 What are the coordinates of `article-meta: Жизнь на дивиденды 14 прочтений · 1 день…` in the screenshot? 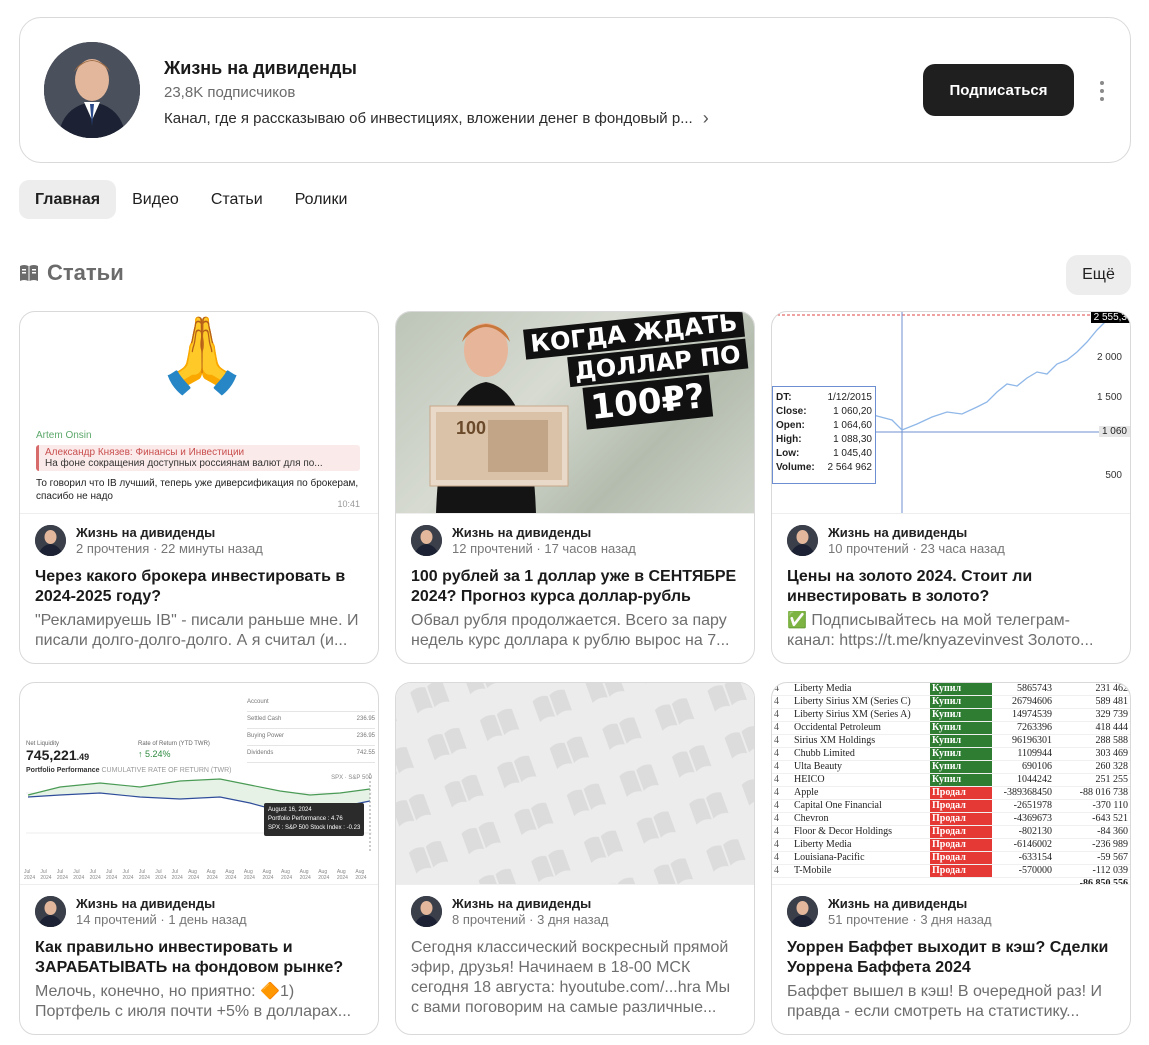 It's located at (141, 912).